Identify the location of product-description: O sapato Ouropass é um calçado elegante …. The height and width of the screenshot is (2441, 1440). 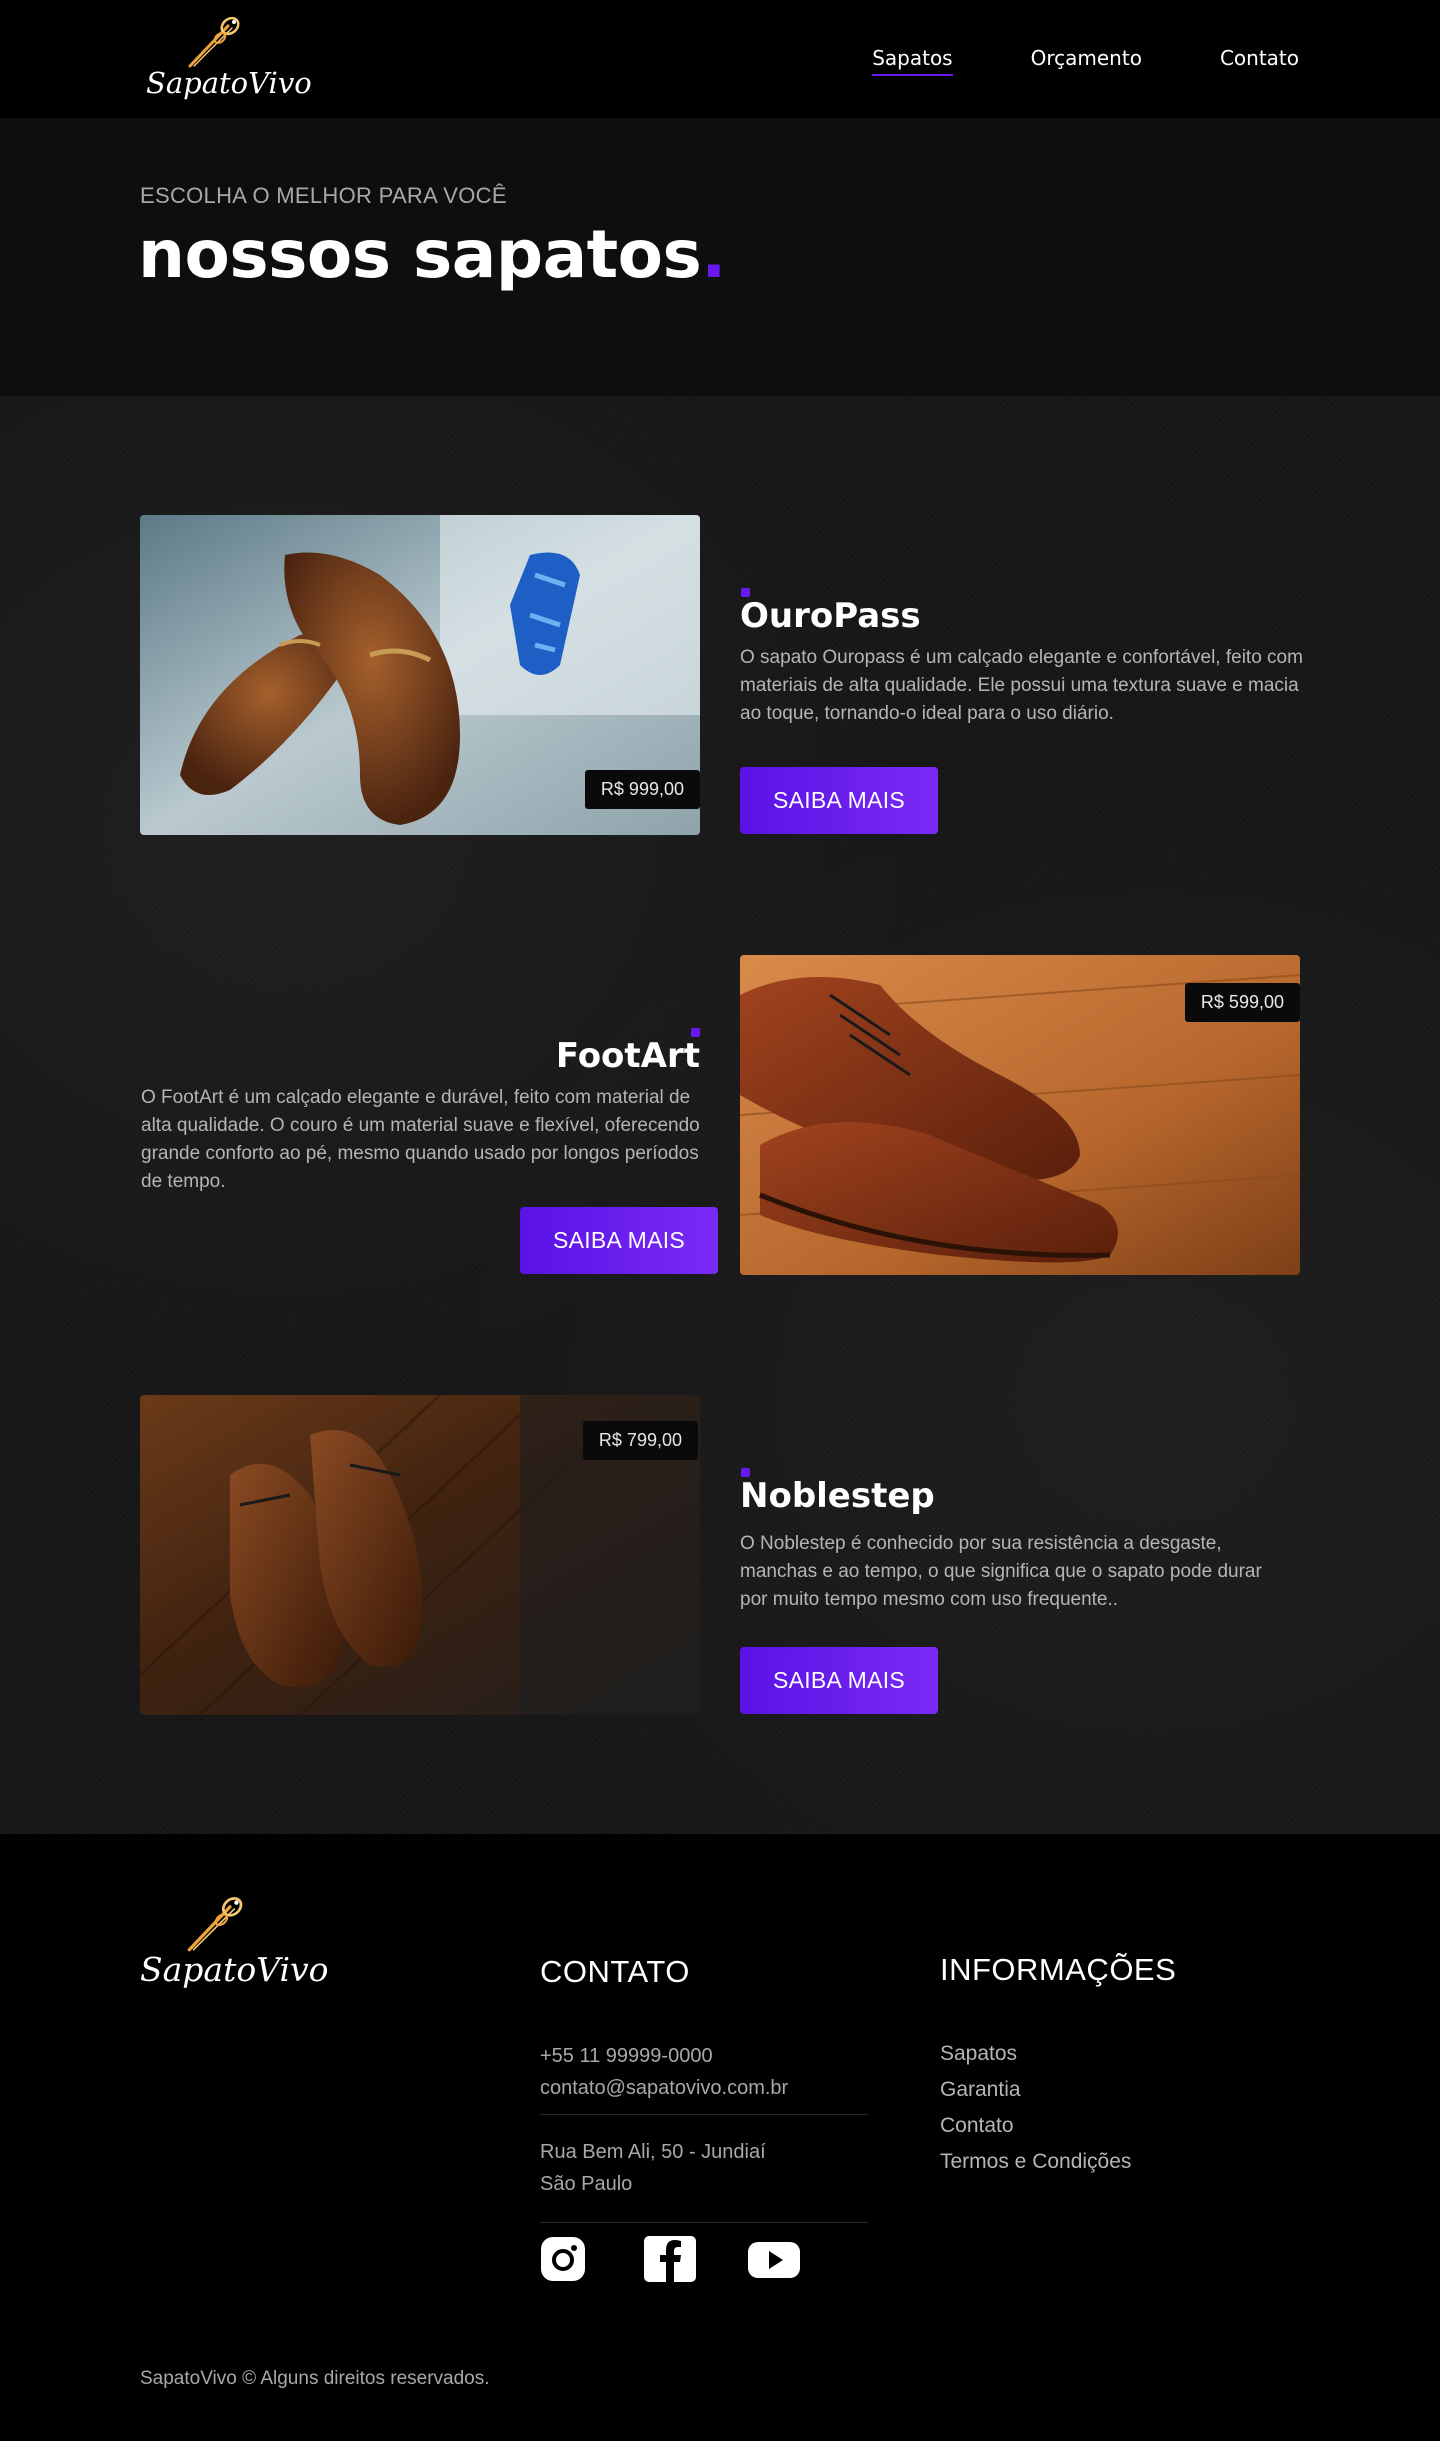
(1021, 685).